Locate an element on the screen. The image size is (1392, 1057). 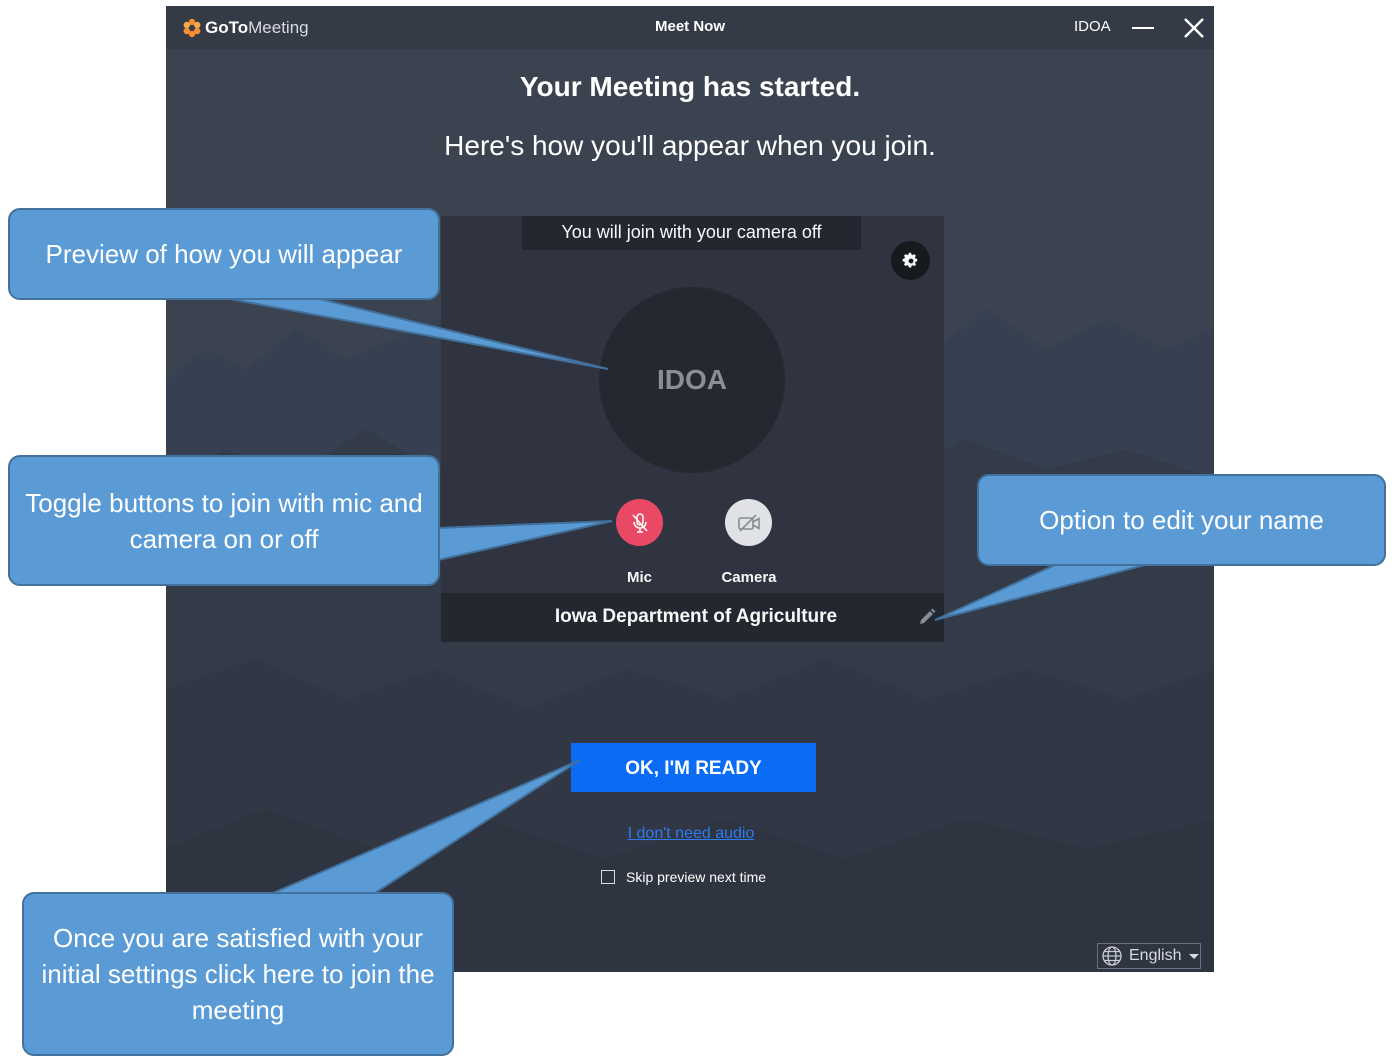
mic-off-icon is located at coordinates (639, 522).